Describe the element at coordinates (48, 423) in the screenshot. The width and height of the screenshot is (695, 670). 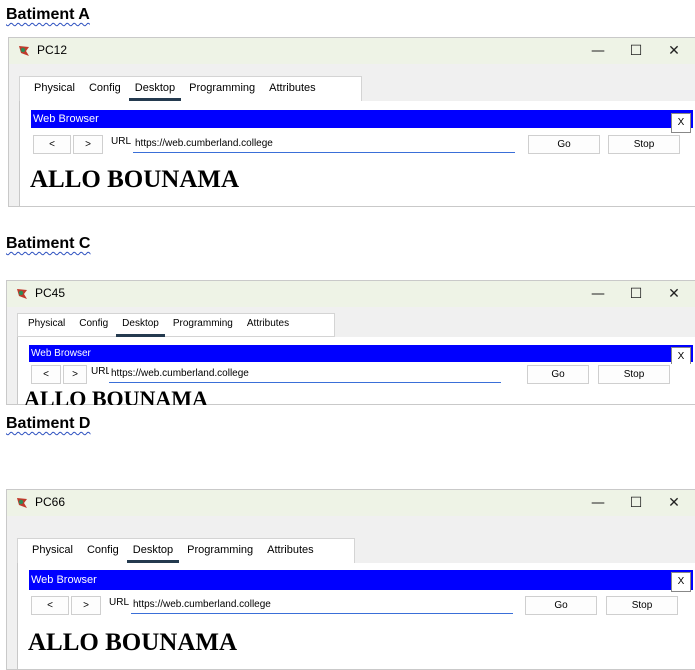
I see `section-heading: Batiment D` at that location.